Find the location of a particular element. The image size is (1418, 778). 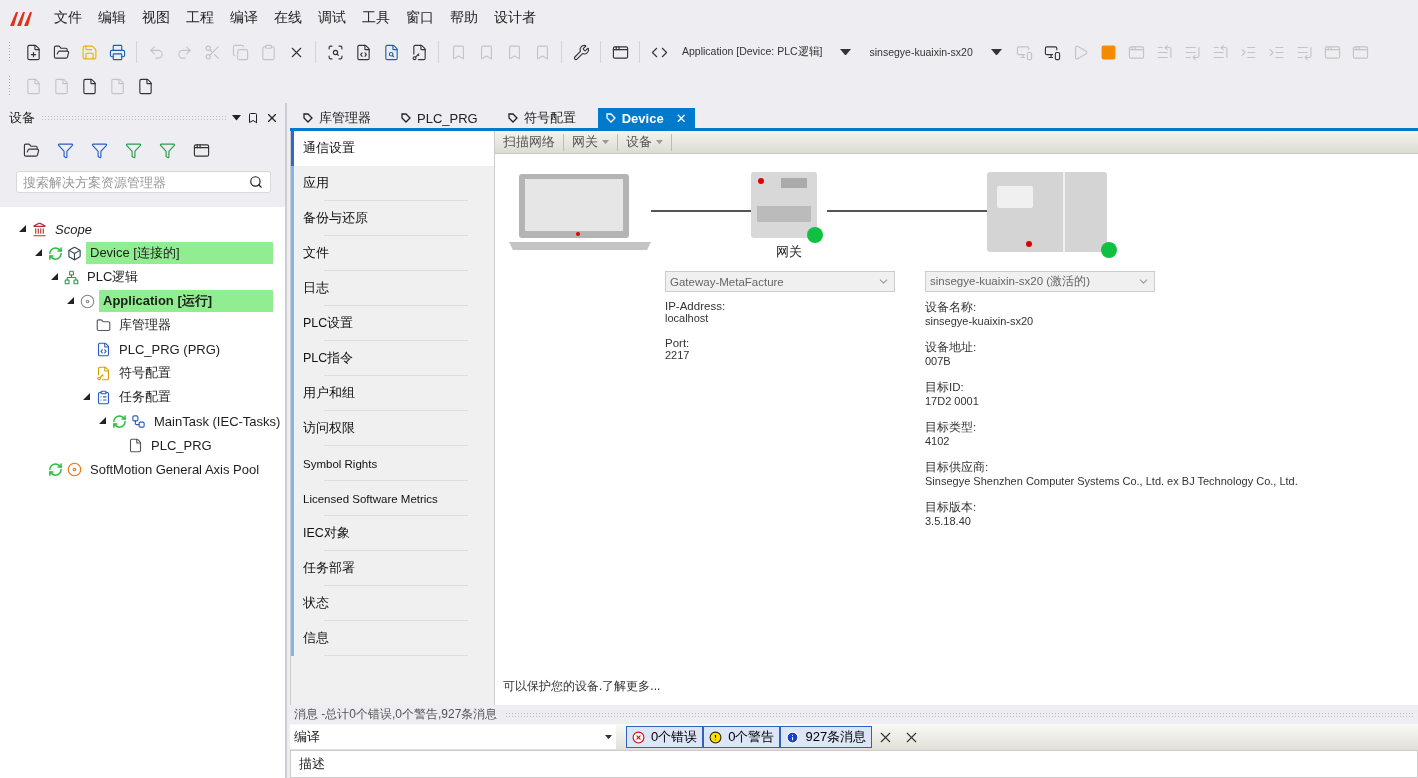

tree-item: 符号配置 is located at coordinates (145, 373).